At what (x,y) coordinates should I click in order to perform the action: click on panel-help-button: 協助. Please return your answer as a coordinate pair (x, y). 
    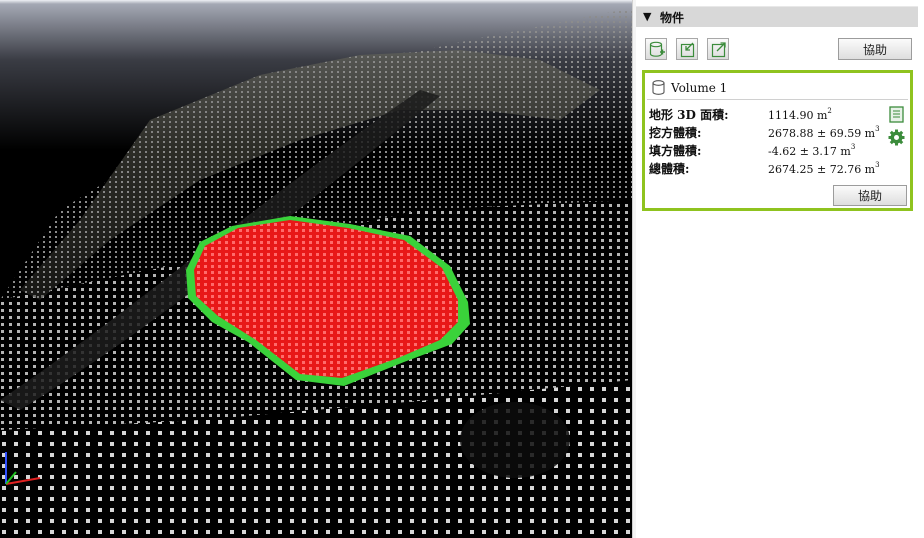
    Looking at the image, I should click on (875, 49).